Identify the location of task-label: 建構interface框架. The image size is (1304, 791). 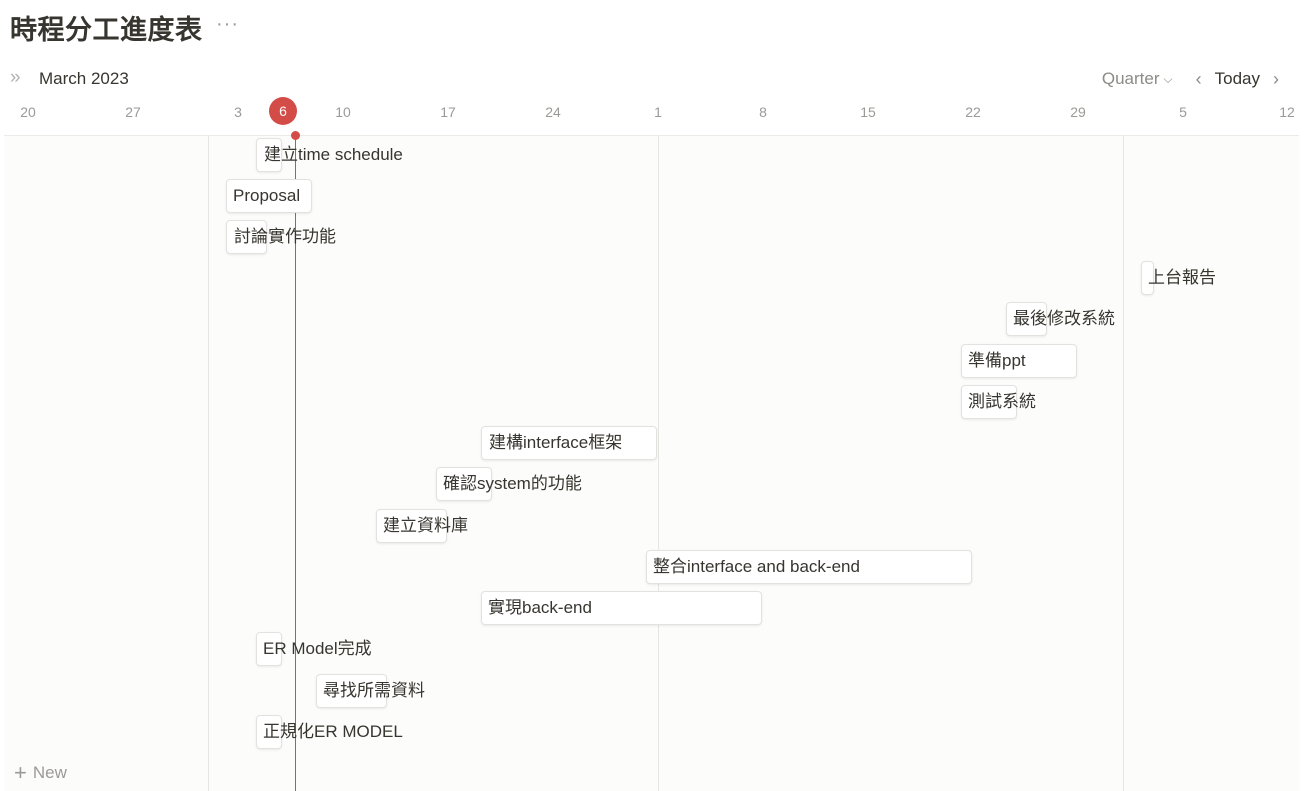
(555, 443).